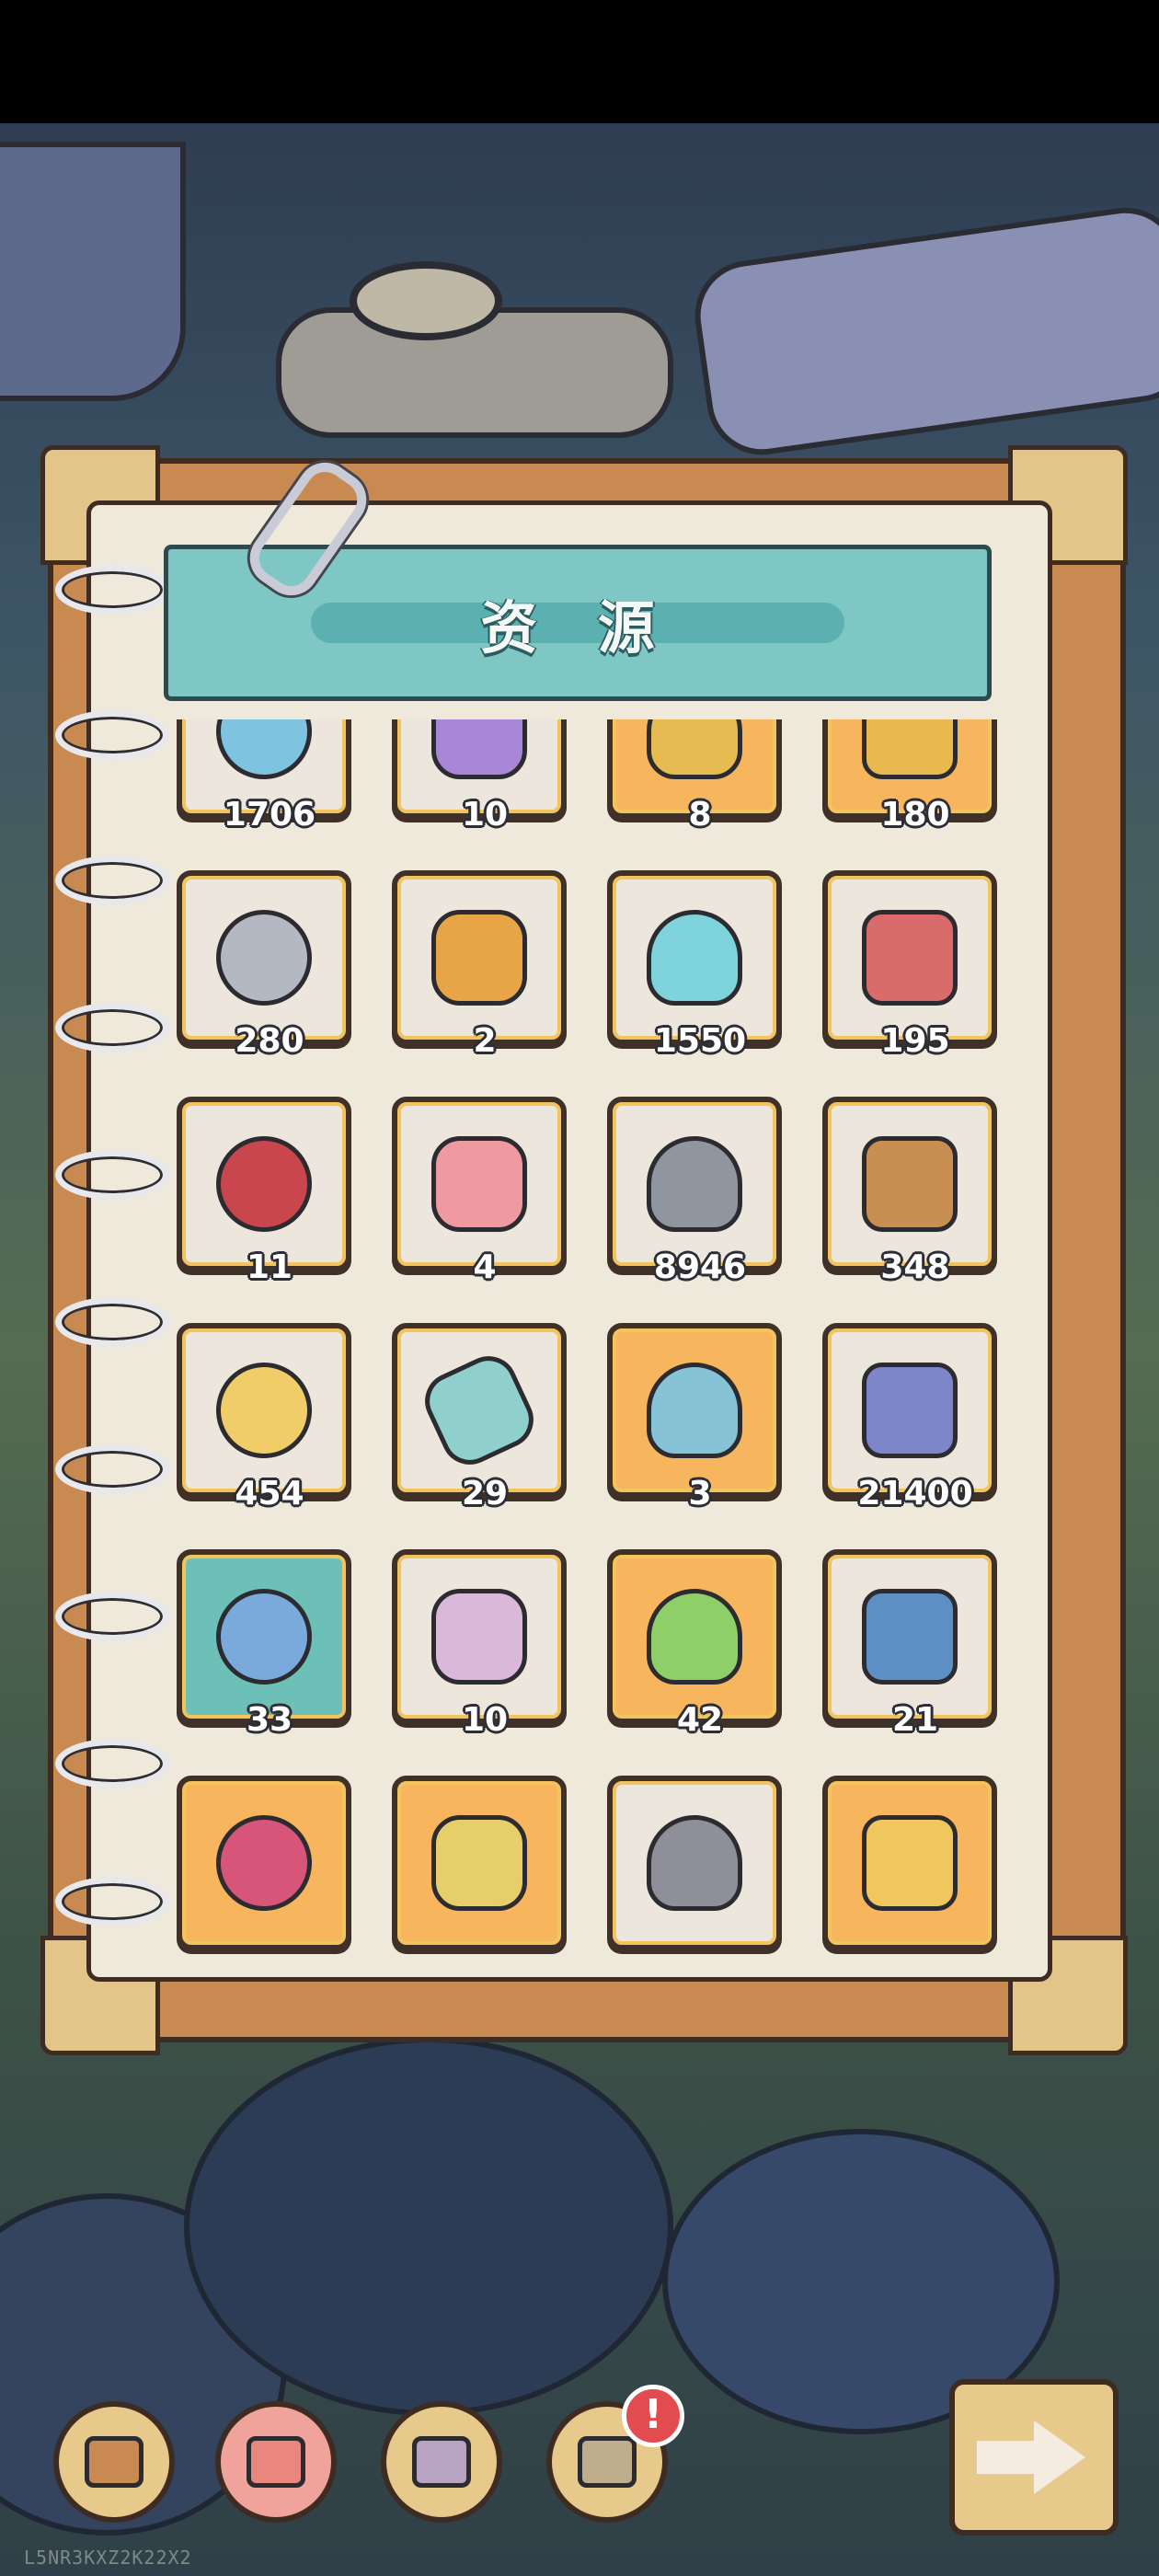 This screenshot has height=2576, width=1159. I want to click on resource-quantity: 11, so click(269, 1267).